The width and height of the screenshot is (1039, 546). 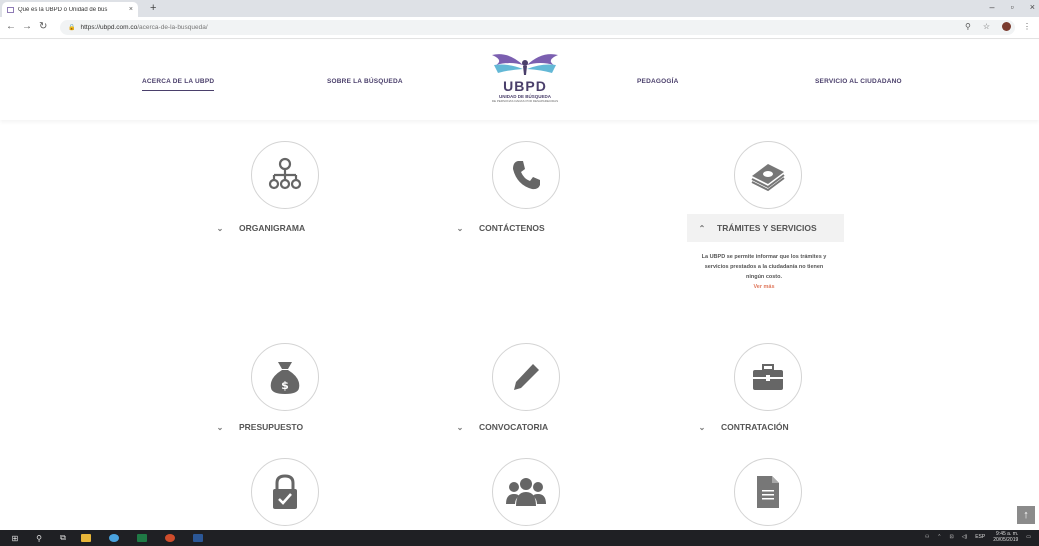 What do you see at coordinates (519, 8) in the screenshot?
I see `browser-tab-strip: Qué es la UBPD o Unidad de bús × + – ▫ ×` at bounding box center [519, 8].